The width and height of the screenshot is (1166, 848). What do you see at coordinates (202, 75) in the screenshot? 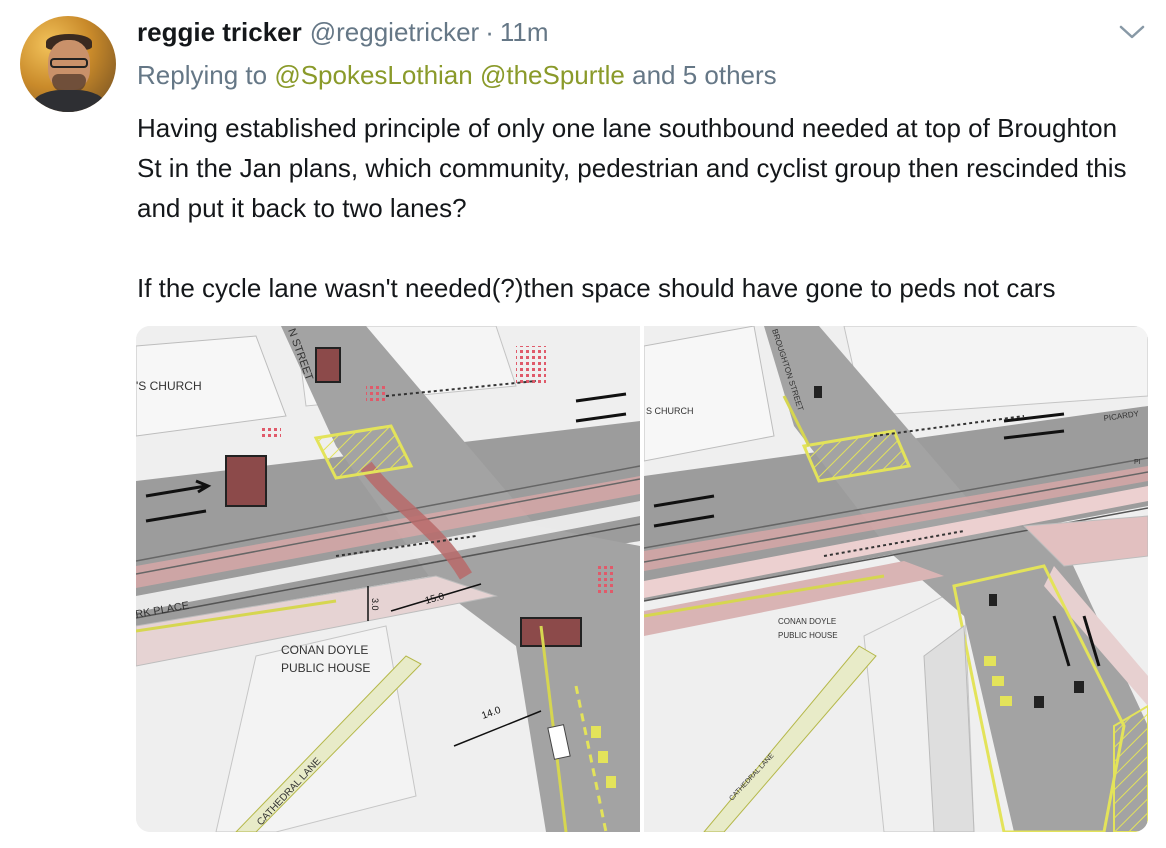
I see `reply-prefix: Replying to` at bounding box center [202, 75].